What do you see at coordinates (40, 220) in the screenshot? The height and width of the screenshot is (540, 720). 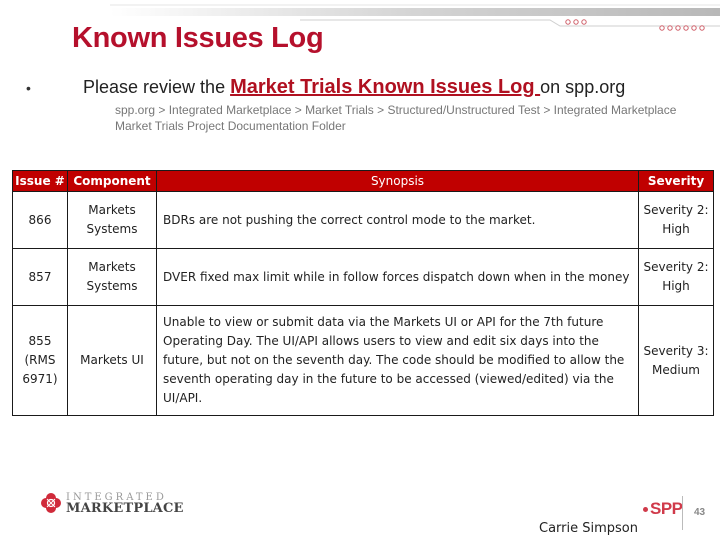 I see `issue-number-cell: 866` at bounding box center [40, 220].